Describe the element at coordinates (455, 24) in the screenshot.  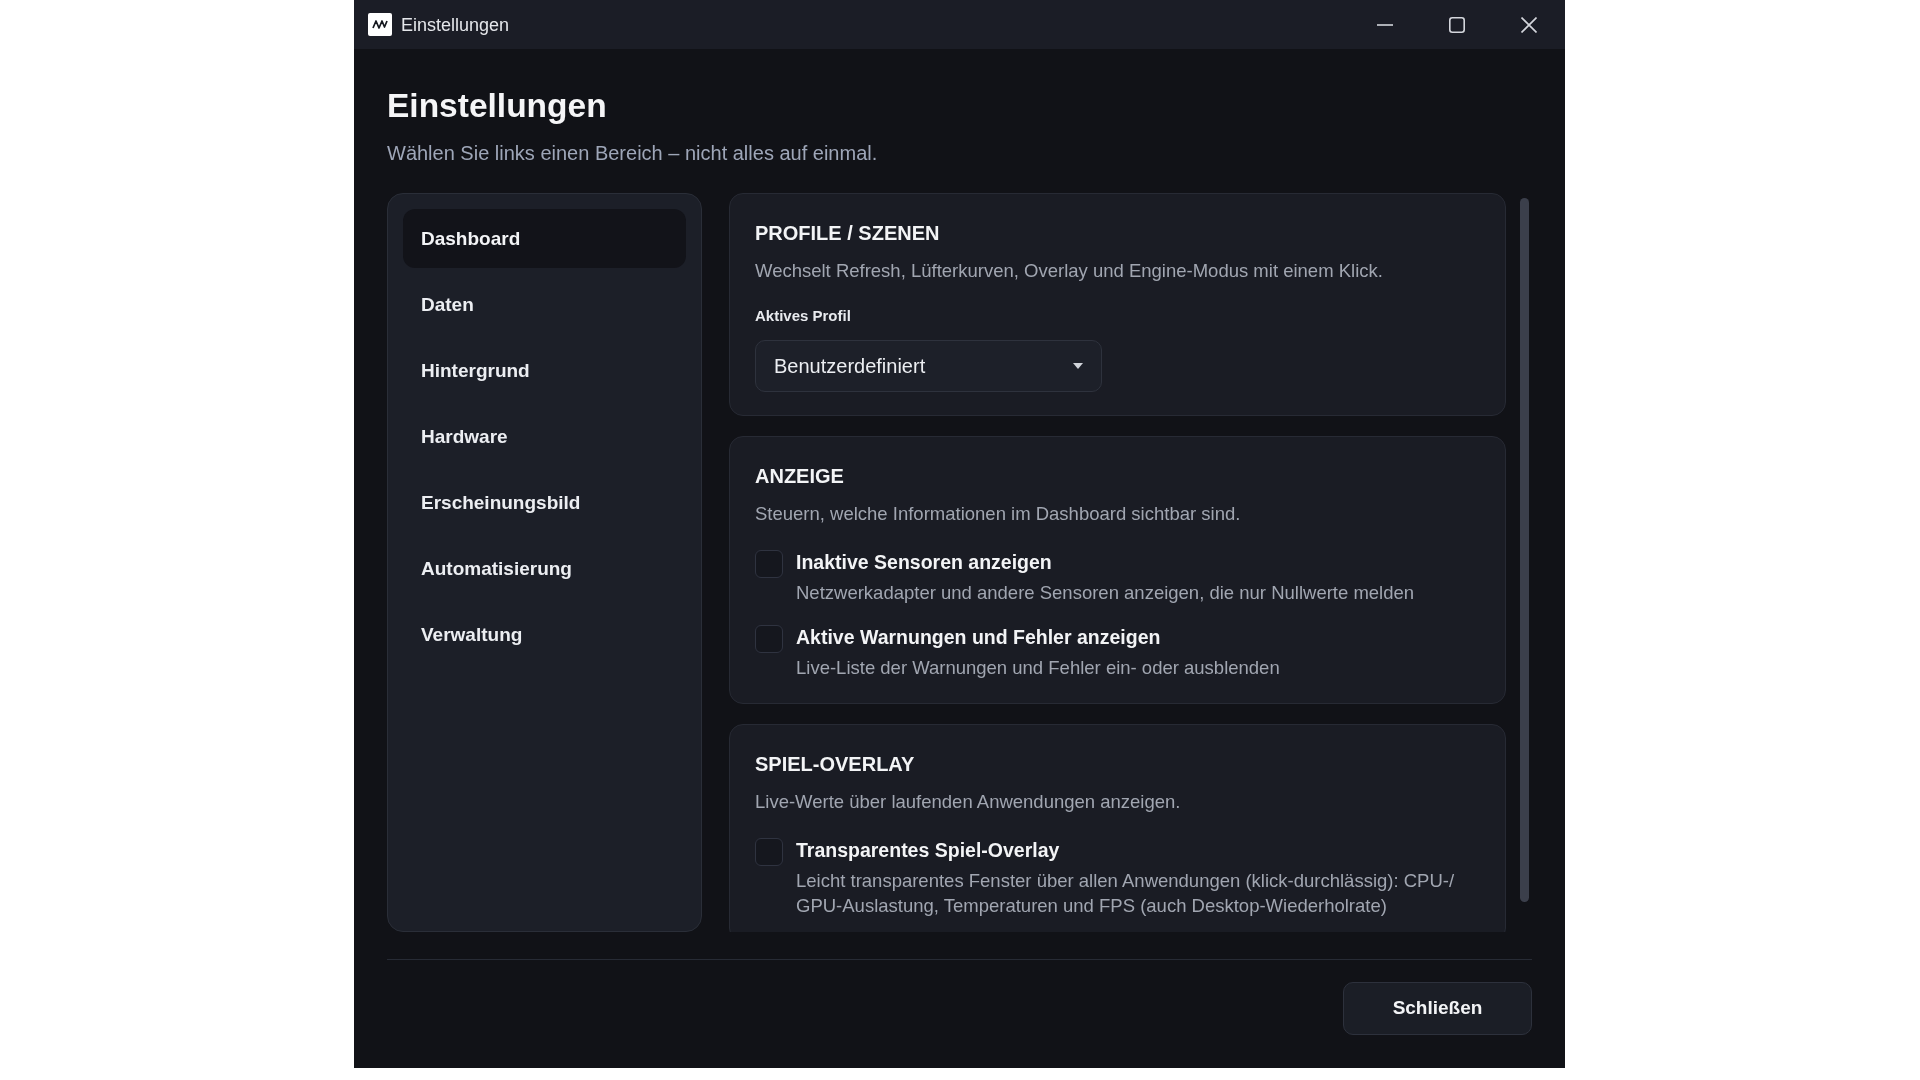
I see `window-title: Einstellungen` at that location.